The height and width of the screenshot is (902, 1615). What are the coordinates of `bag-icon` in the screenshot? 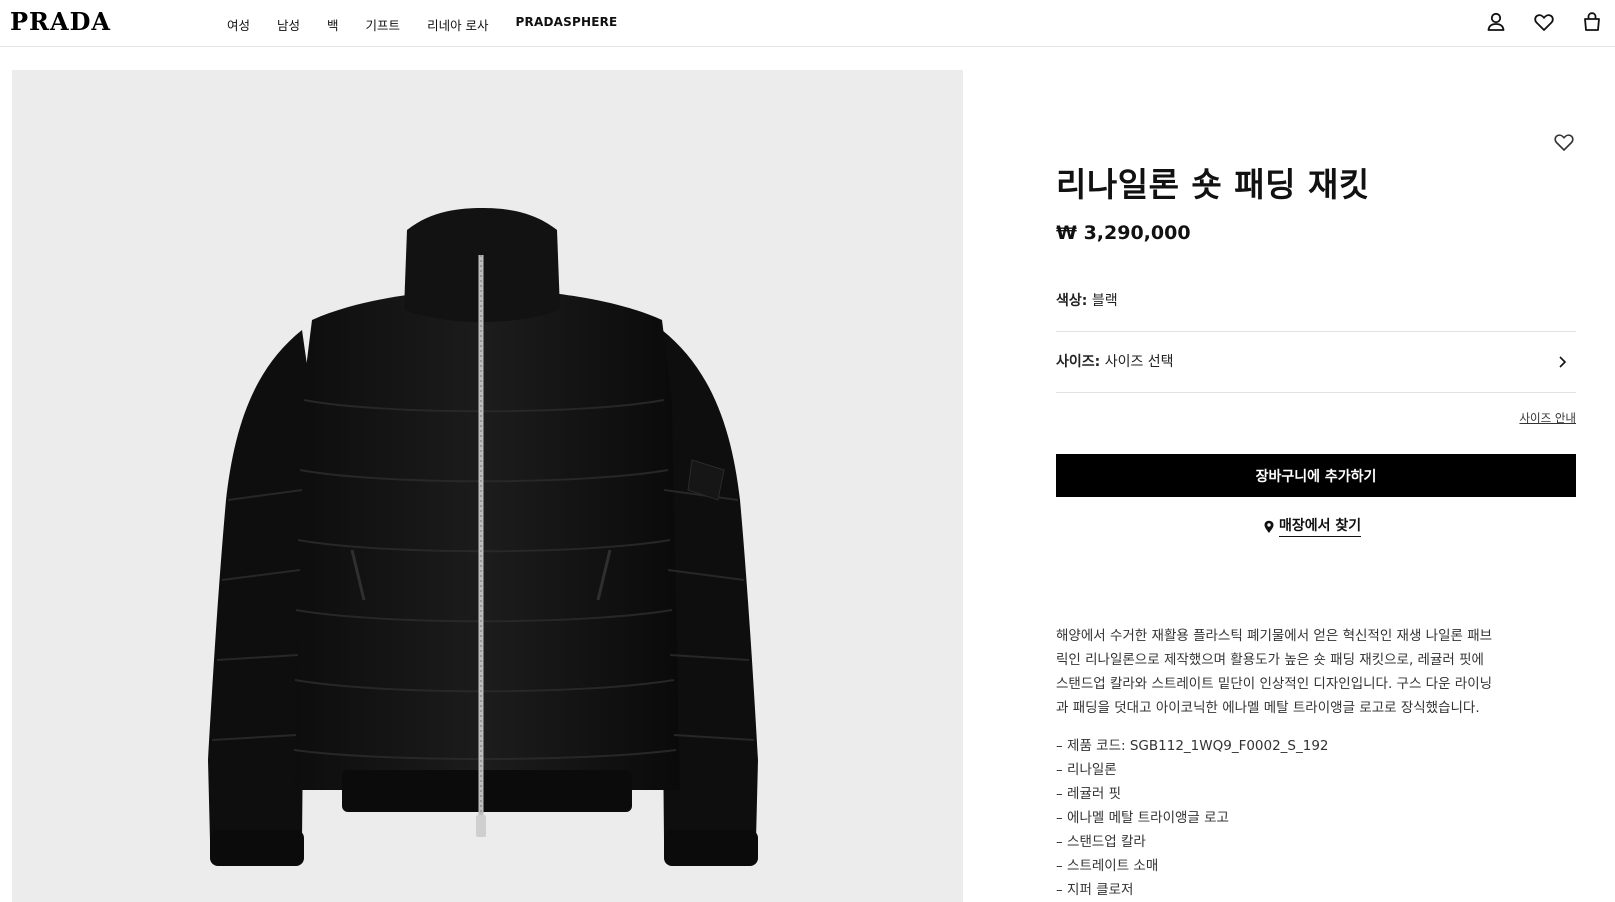 It's located at (1592, 22).